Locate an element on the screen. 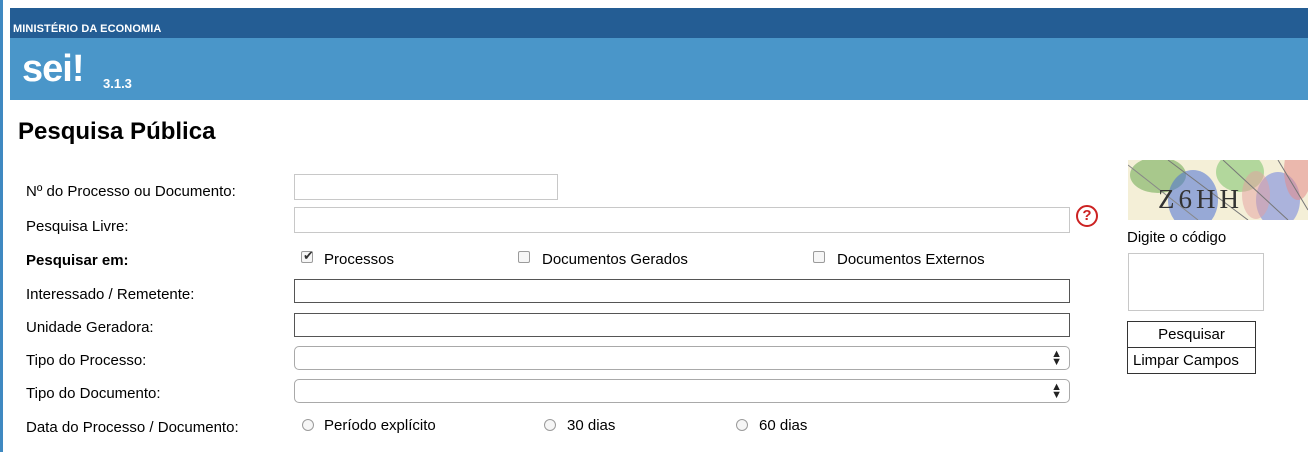 Image resolution: width=1308 pixels, height=452 pixels. header-banner is located at coordinates (659, 69).